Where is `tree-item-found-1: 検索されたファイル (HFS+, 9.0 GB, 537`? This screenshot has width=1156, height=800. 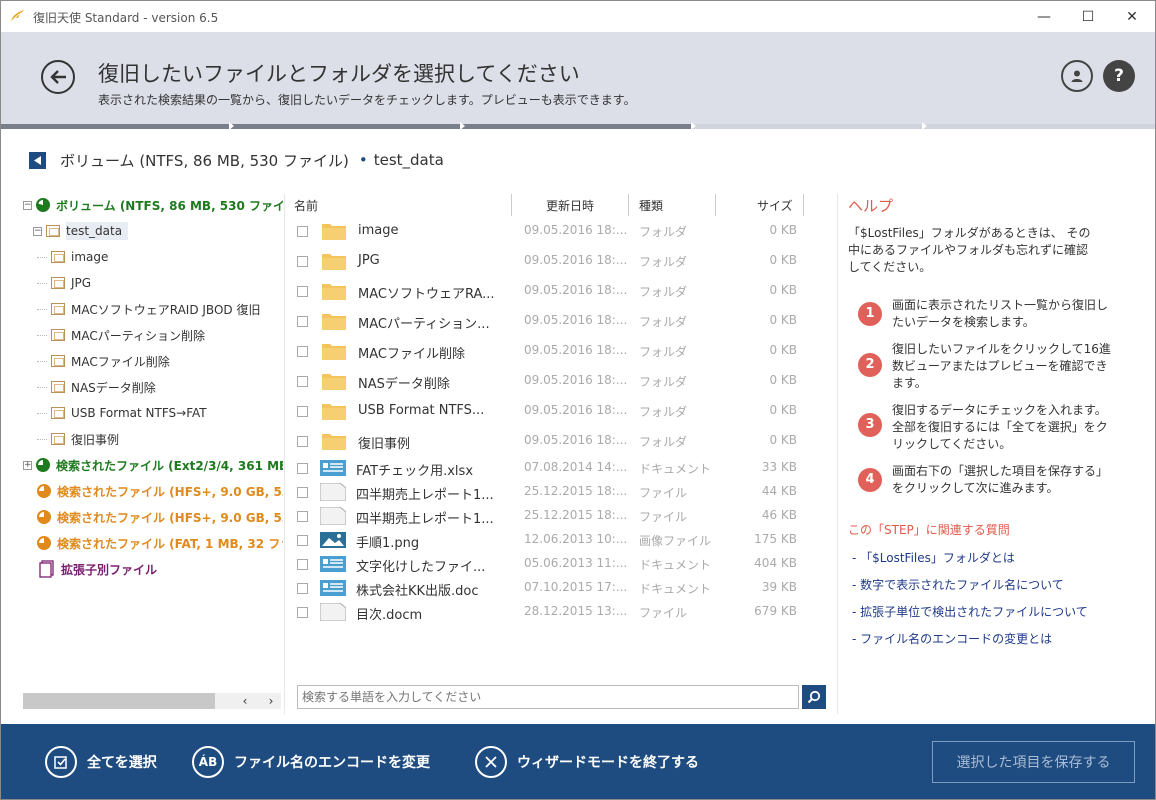
tree-item-found-1: 検索されたファイル (HFS+, 9.0 GB, 537 is located at coordinates (160, 491).